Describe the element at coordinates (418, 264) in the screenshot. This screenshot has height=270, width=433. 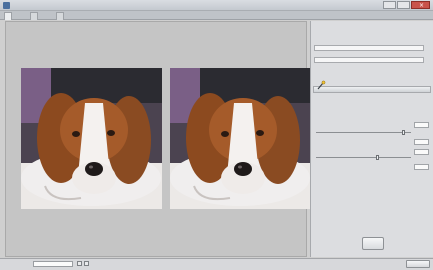
I see `done-button` at that location.